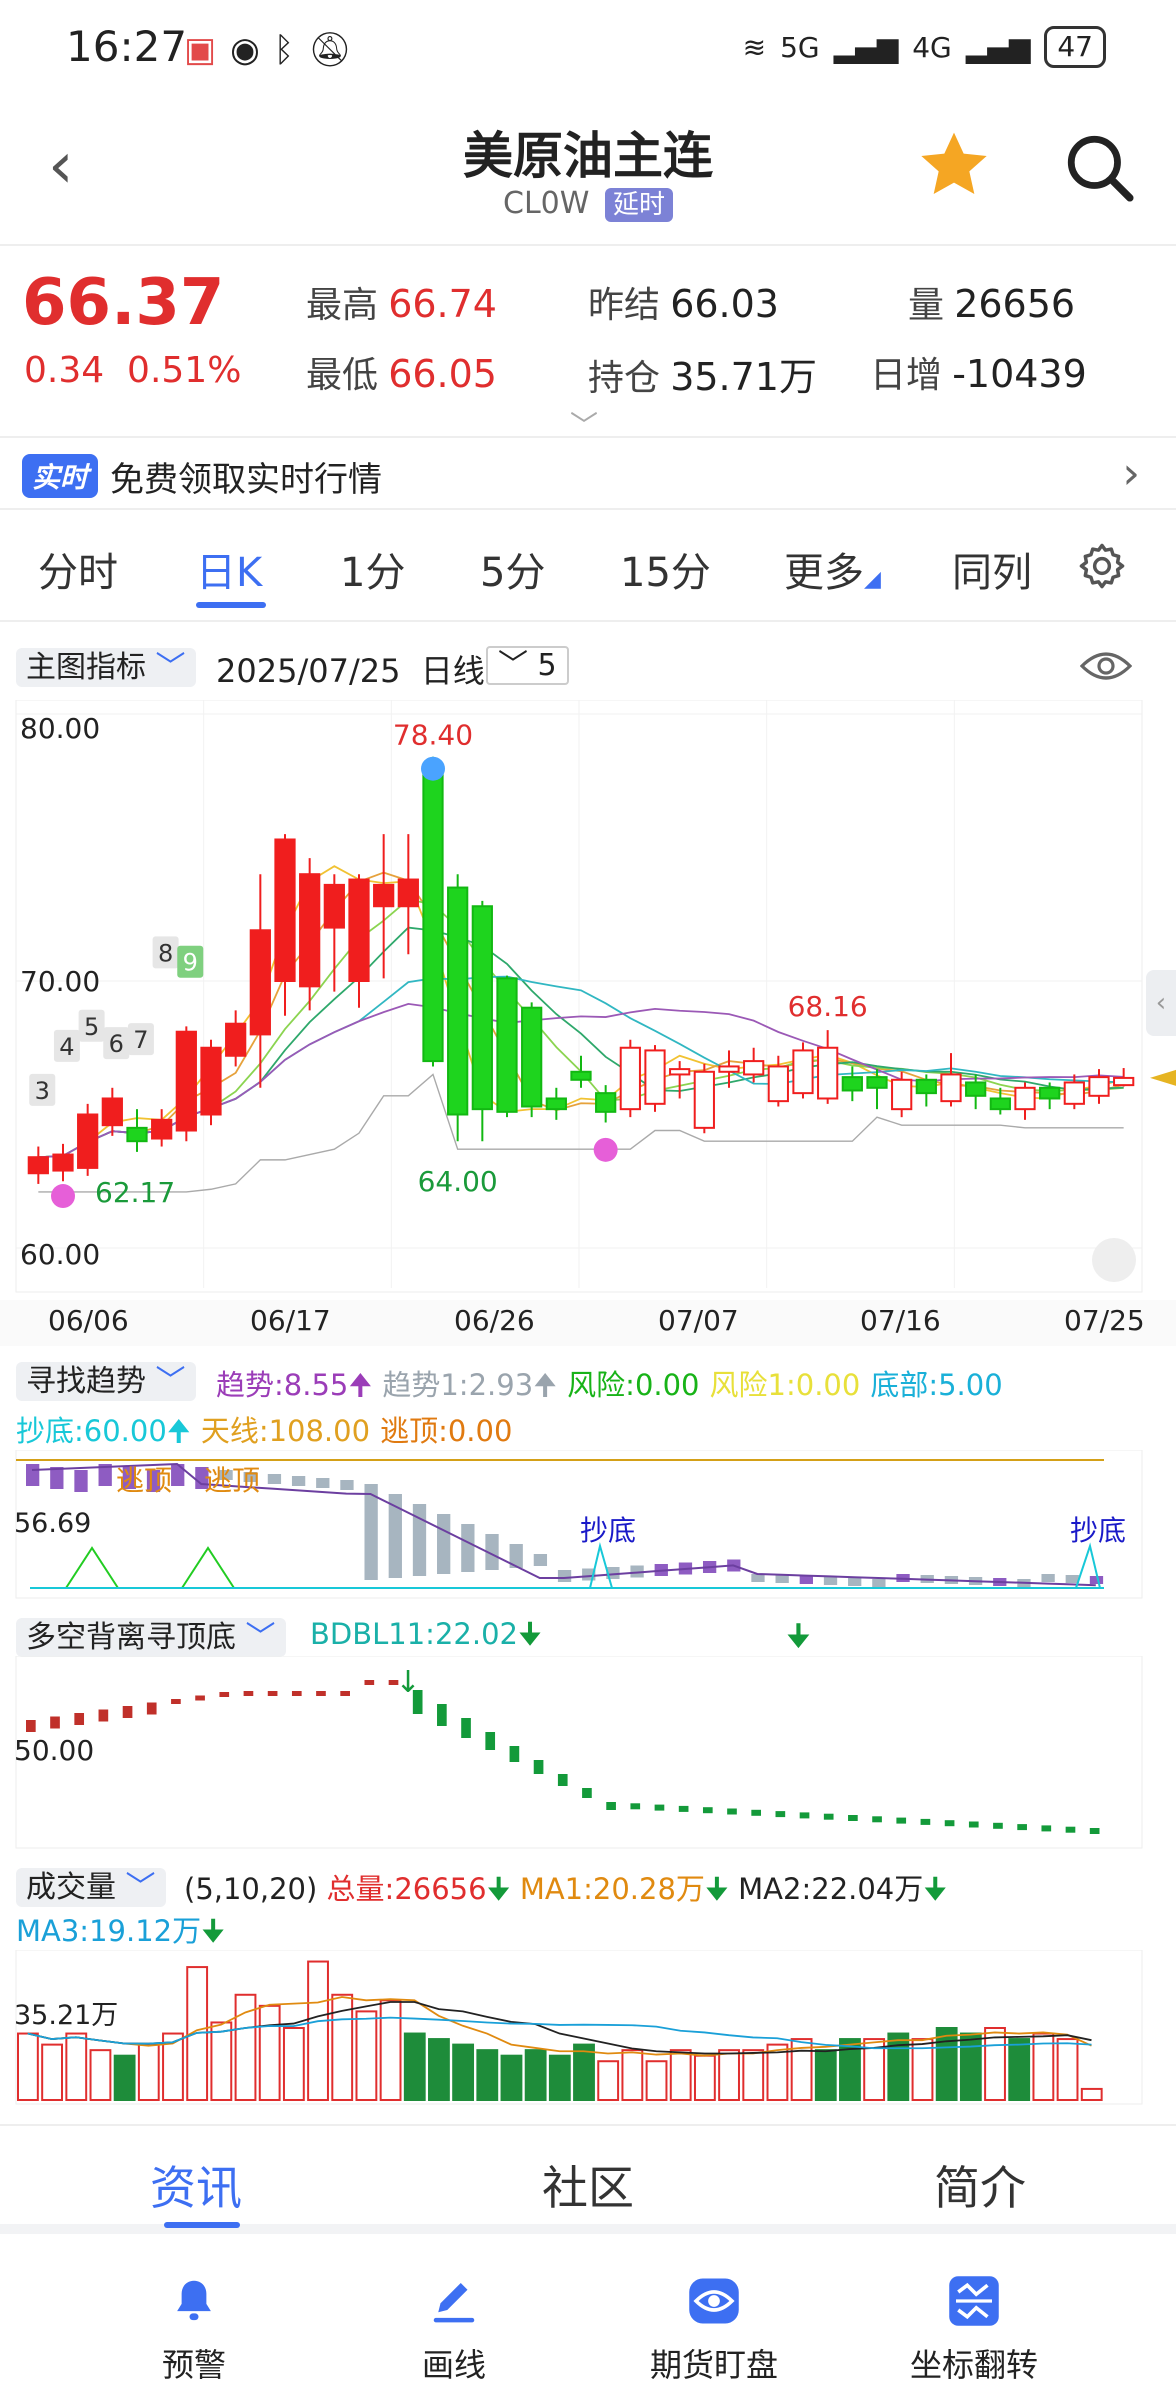 This screenshot has height=2400, width=1176. Describe the element at coordinates (294, 1385) in the screenshot. I see `indicator-value: 趋势:8.55🠉` at that location.